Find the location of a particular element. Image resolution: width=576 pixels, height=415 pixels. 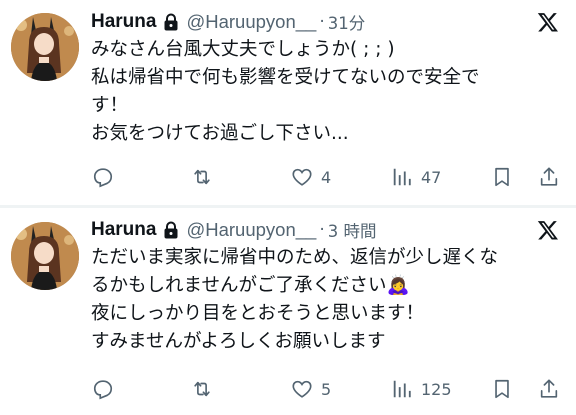

like-count: 5 is located at coordinates (326, 389).